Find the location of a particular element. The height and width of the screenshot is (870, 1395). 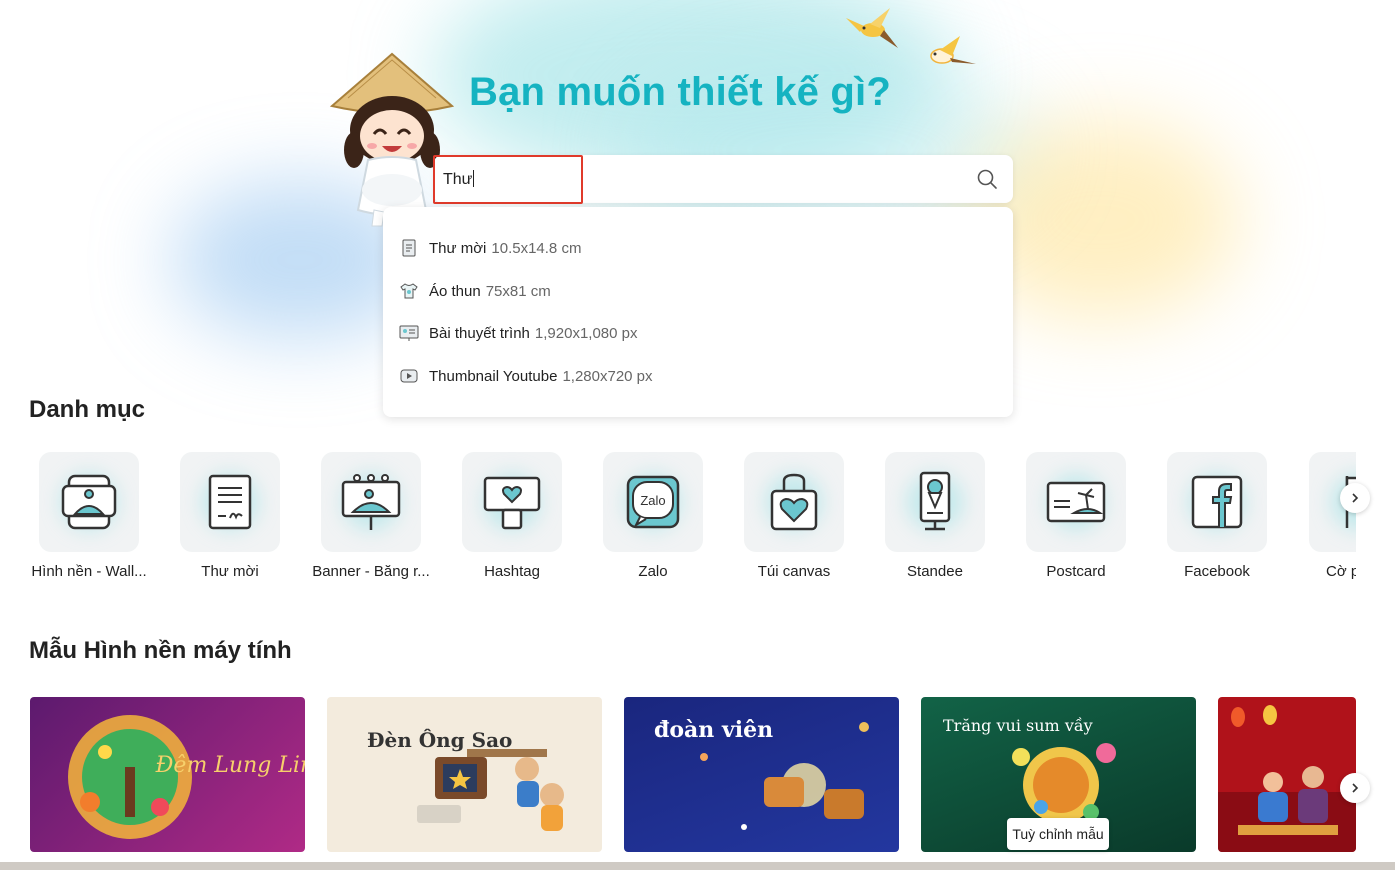

svg-text: Zalo is located at coordinates (652, 500).